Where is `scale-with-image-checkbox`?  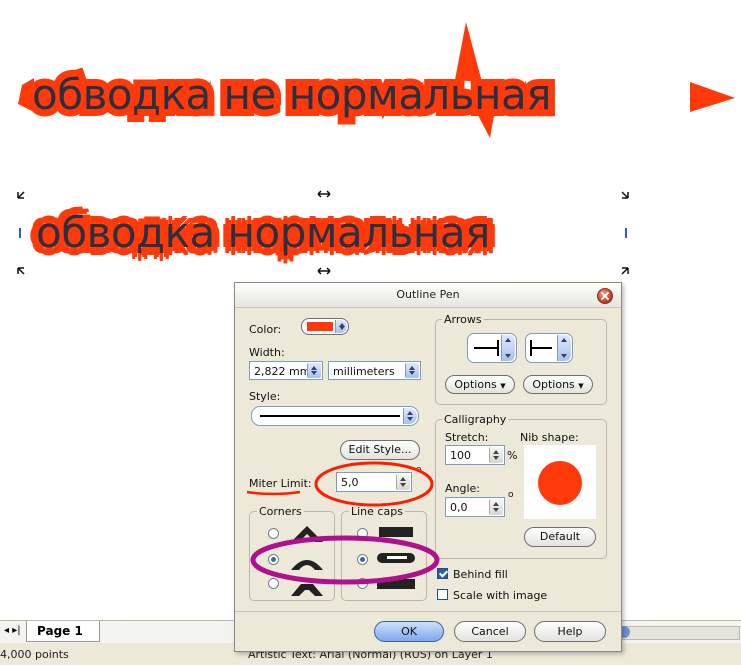 scale-with-image-checkbox is located at coordinates (442, 594).